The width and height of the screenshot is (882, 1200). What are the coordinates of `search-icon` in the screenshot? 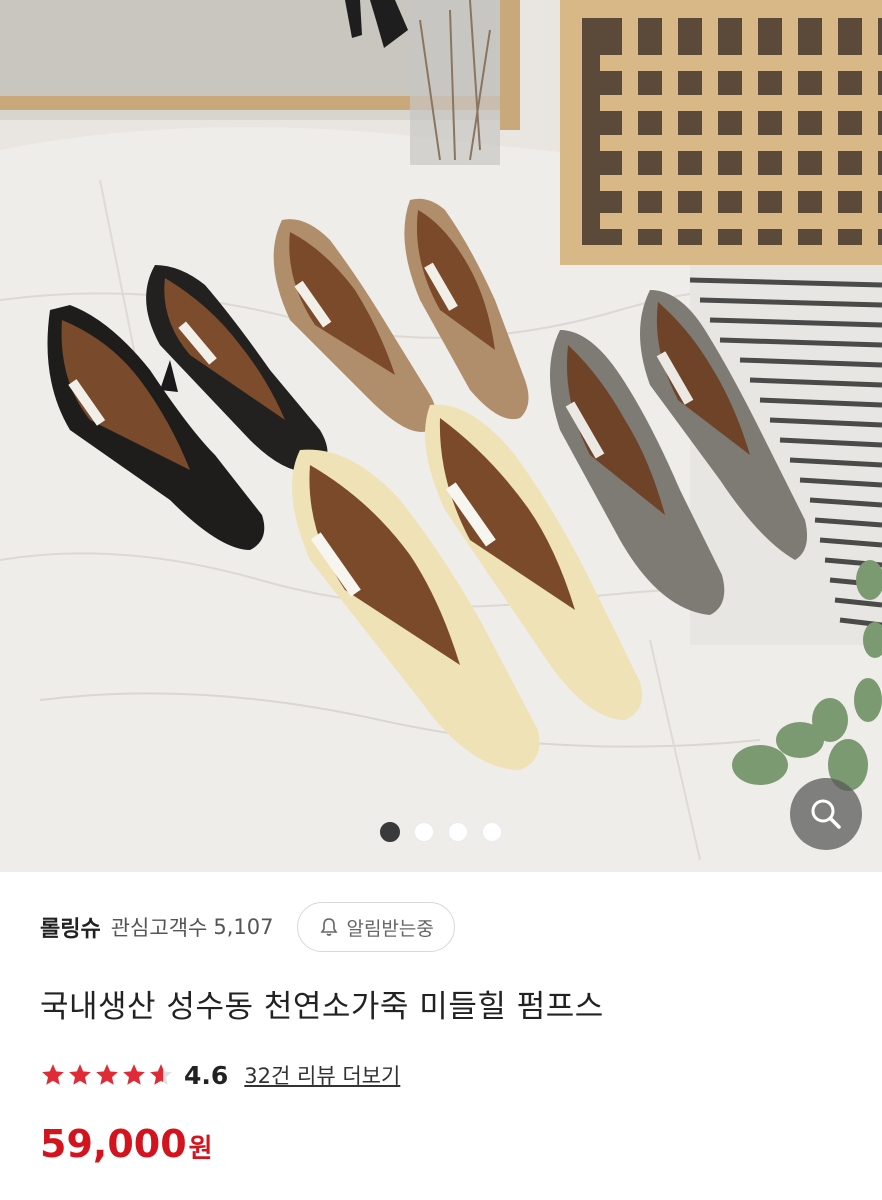 It's located at (826, 814).